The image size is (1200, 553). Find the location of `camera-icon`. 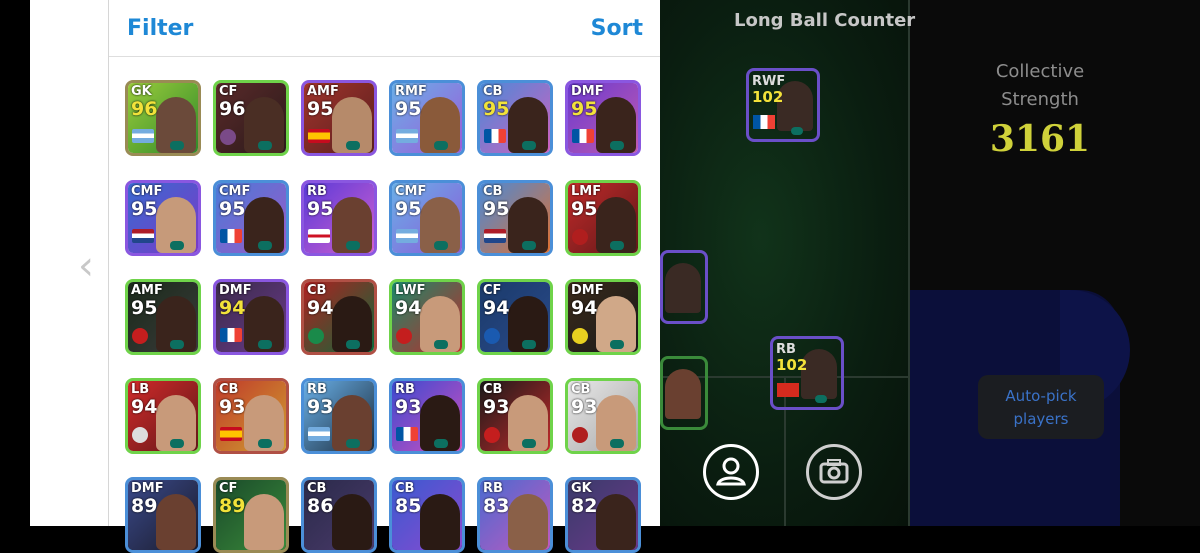

camera-icon is located at coordinates (834, 471).